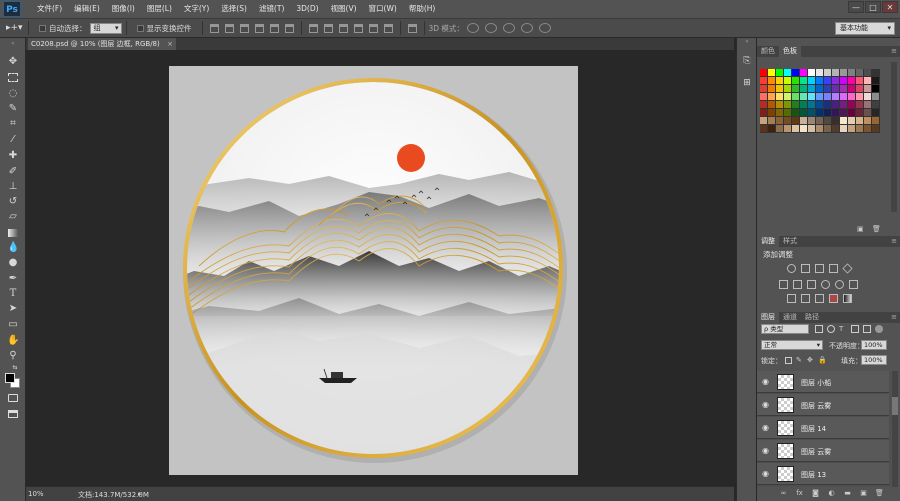  Describe the element at coordinates (344, 9) in the screenshot. I see `menu-item: 视图(V)` at that location.